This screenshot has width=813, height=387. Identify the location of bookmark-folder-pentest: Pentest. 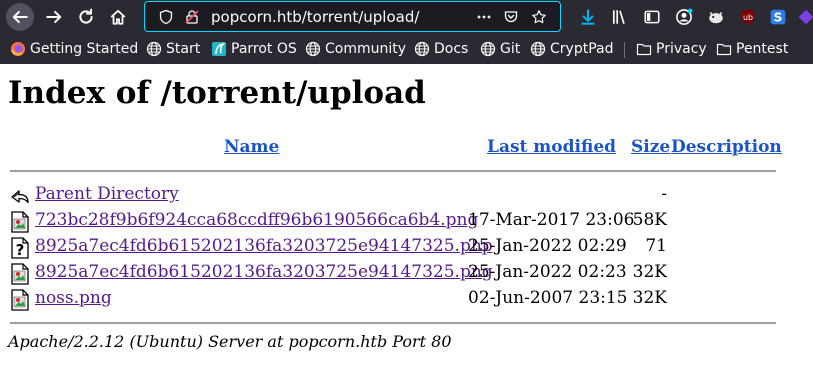
(752, 49).